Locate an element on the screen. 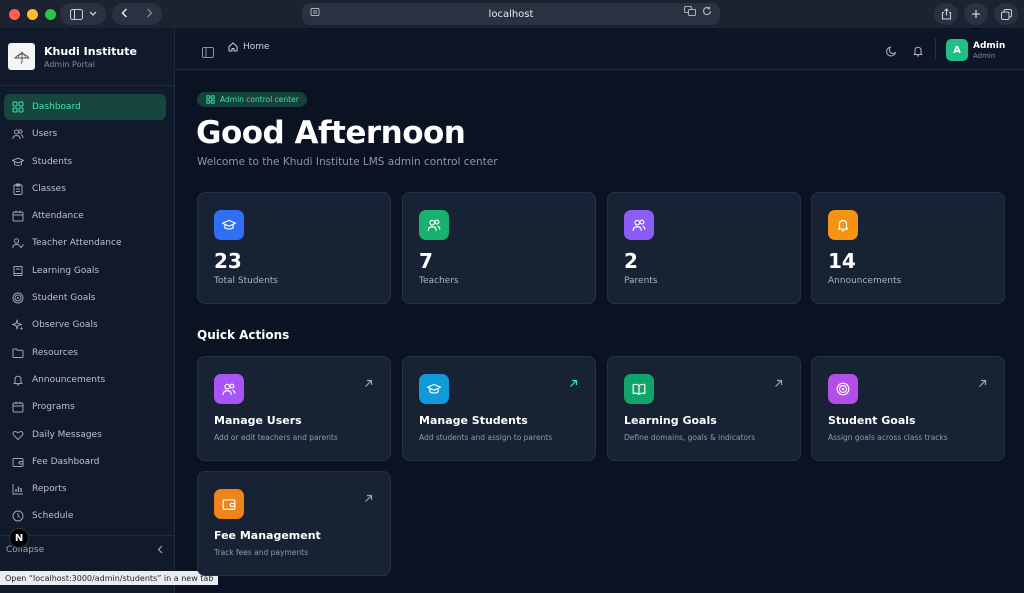  breadcrumb-home: Home is located at coordinates (249, 47).